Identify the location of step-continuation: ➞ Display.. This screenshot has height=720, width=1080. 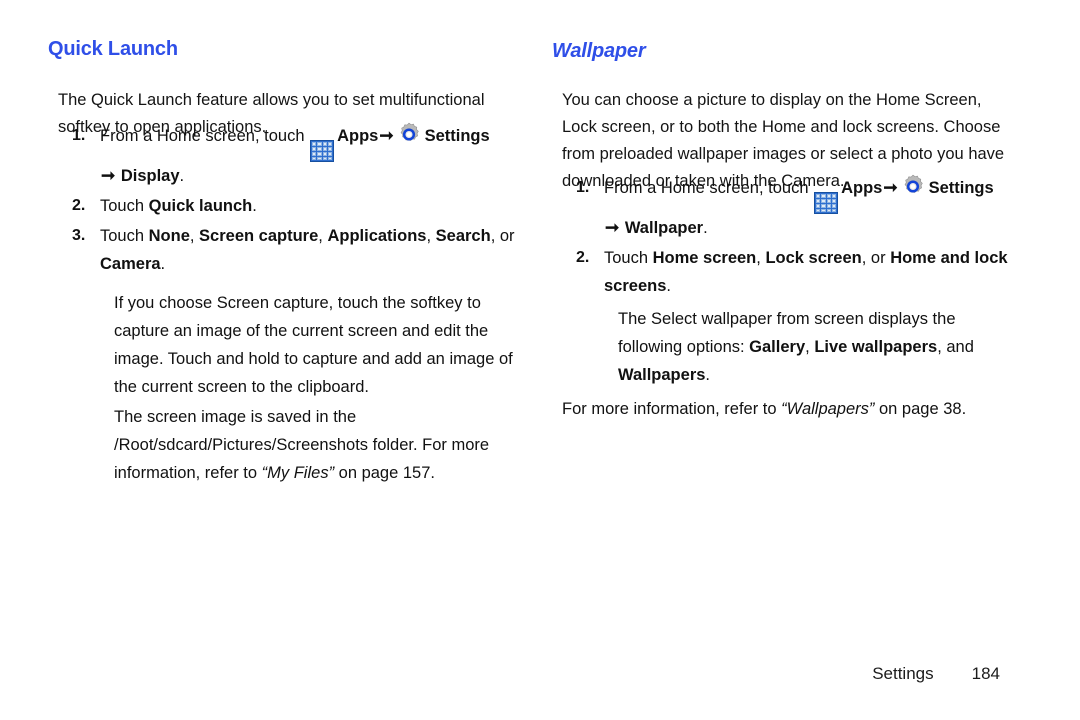
(311, 176).